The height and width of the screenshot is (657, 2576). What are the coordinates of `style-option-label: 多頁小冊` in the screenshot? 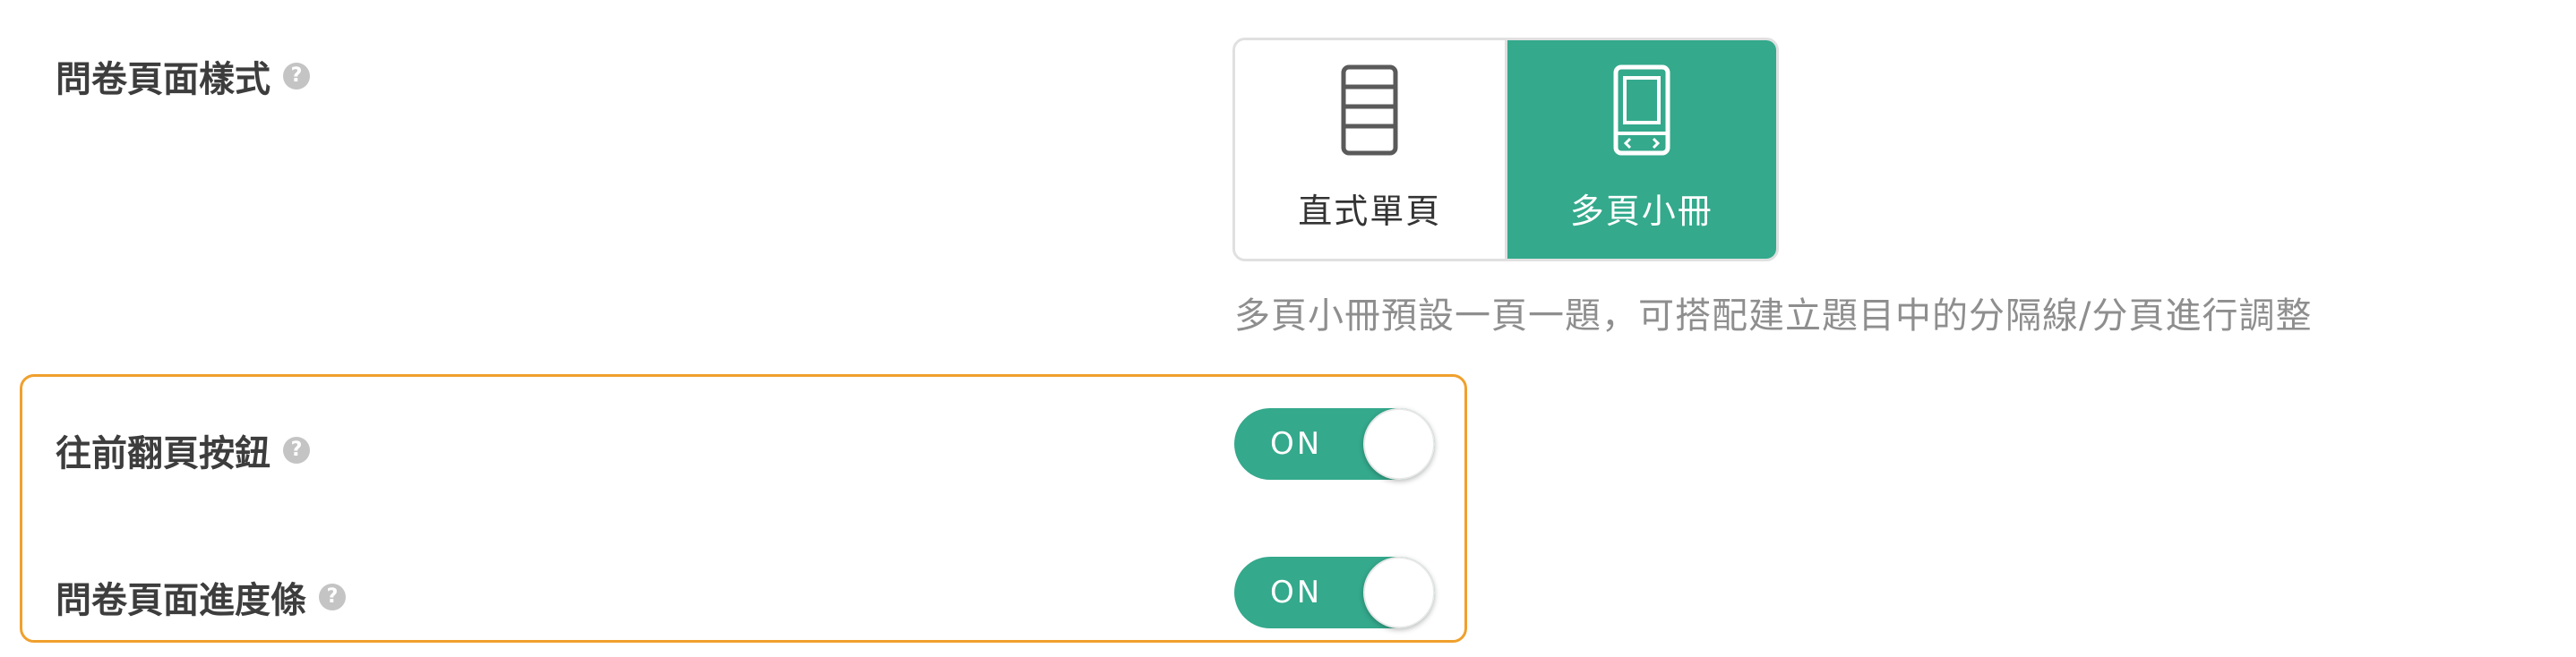 It's located at (1641, 211).